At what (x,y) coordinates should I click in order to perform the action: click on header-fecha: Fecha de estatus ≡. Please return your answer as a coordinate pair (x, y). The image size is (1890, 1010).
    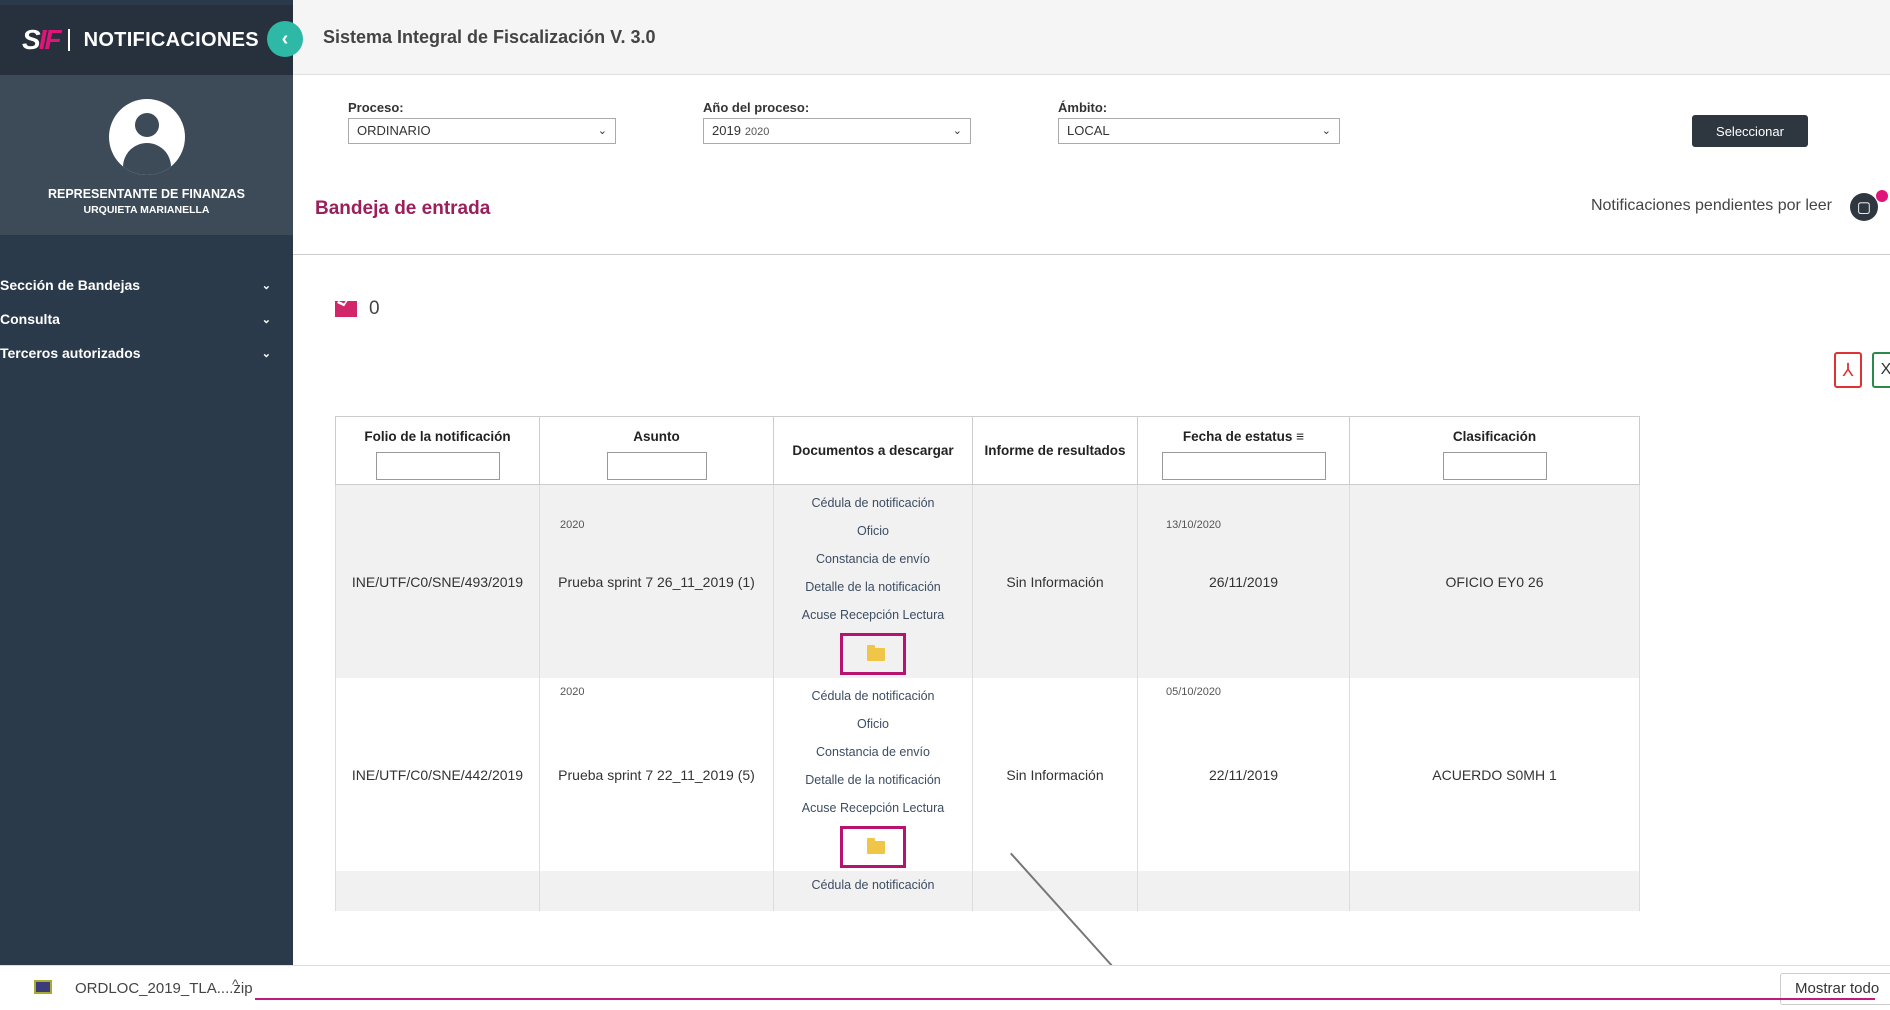
    Looking at the image, I should click on (1243, 450).